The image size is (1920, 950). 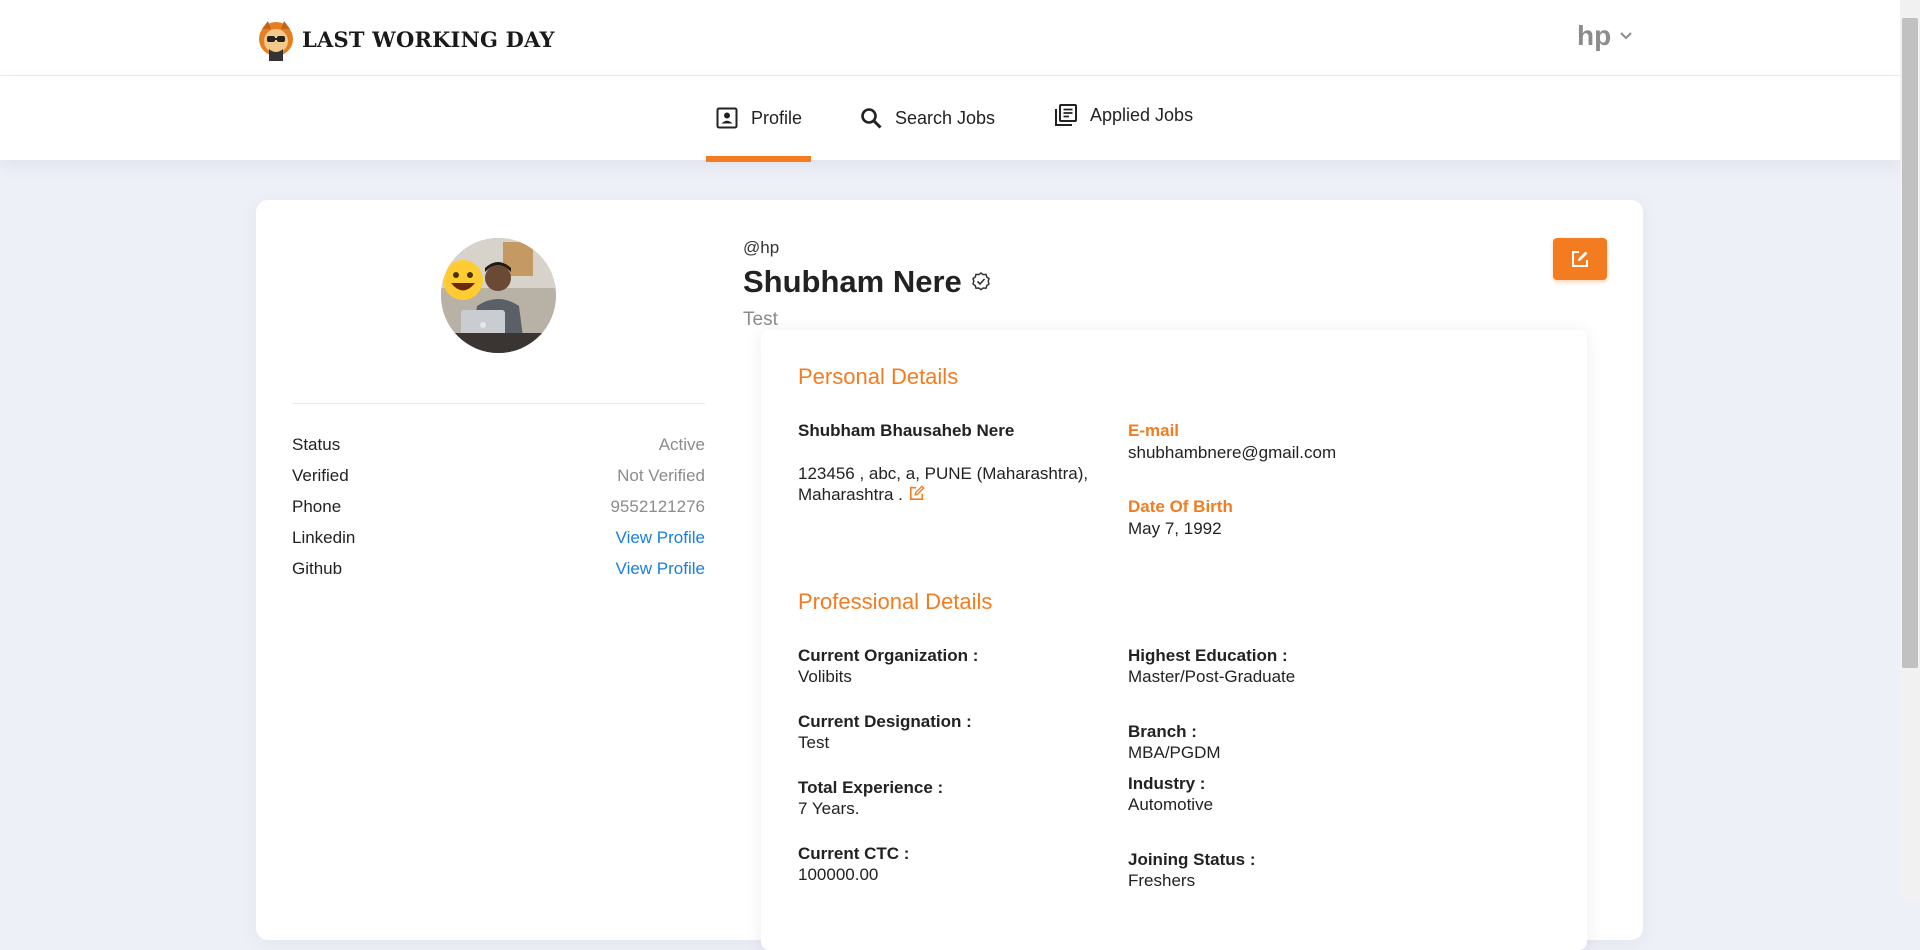 I want to click on profile-designation: Test, so click(x=760, y=319).